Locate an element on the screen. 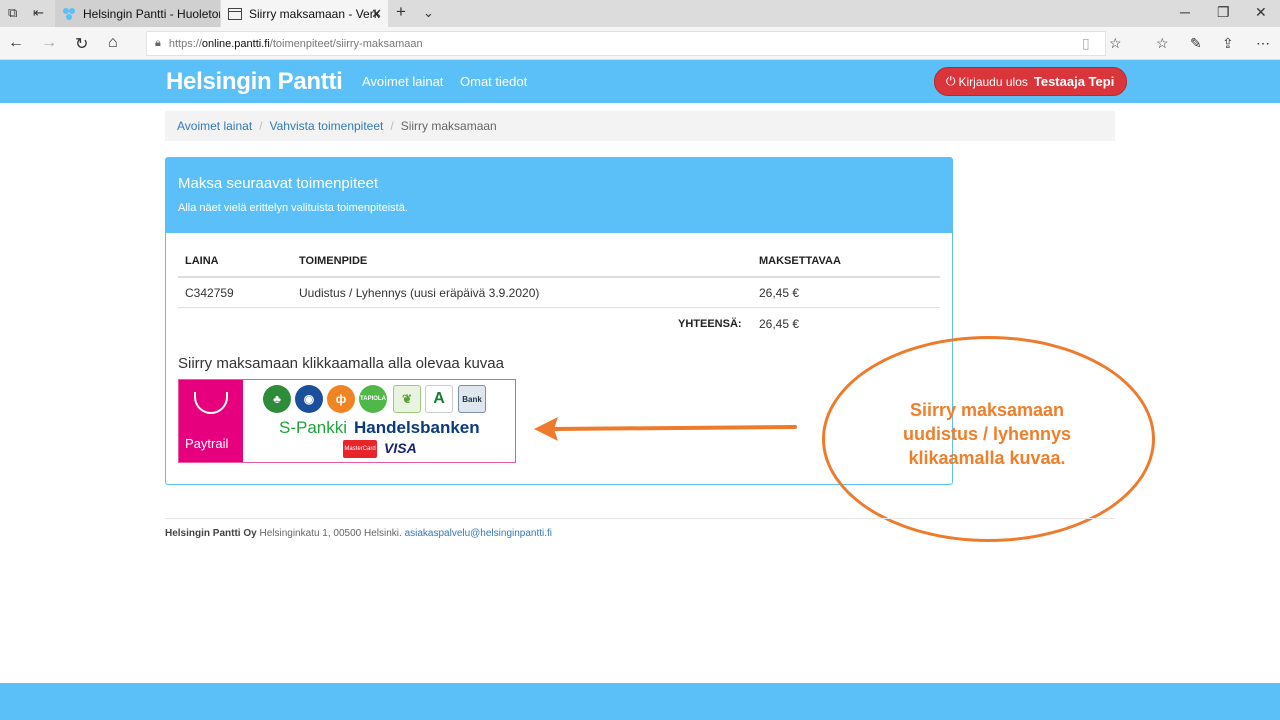 This screenshot has width=1280, height=720. footer-email-link: asiakaspalvelu@helsinginpantti.fi is located at coordinates (478, 533).